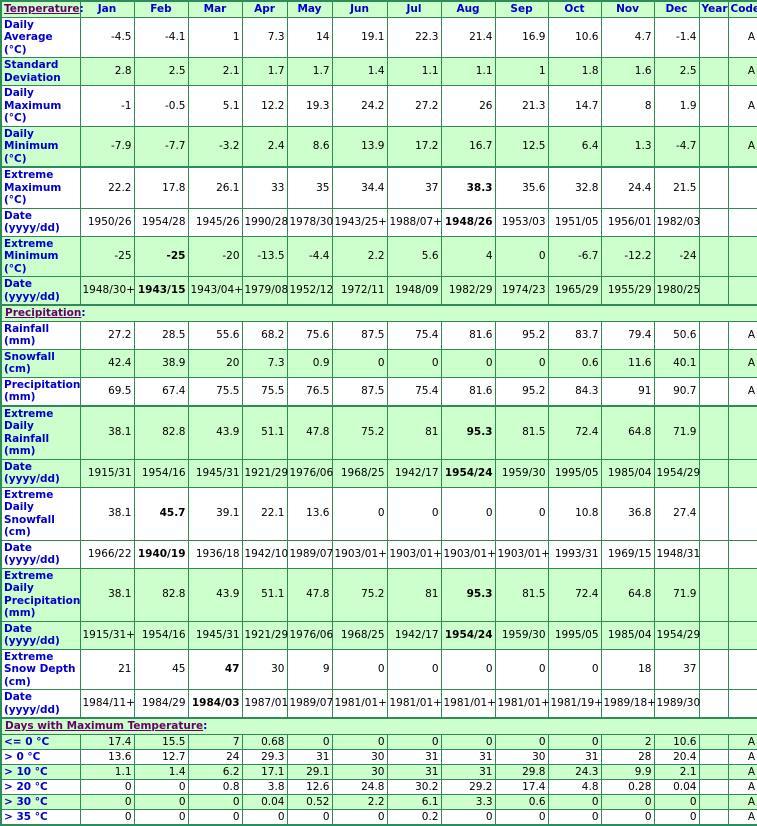 The width and height of the screenshot is (757, 826). Describe the element at coordinates (309, 363) in the screenshot. I see `value-cell: 0.9` at that location.